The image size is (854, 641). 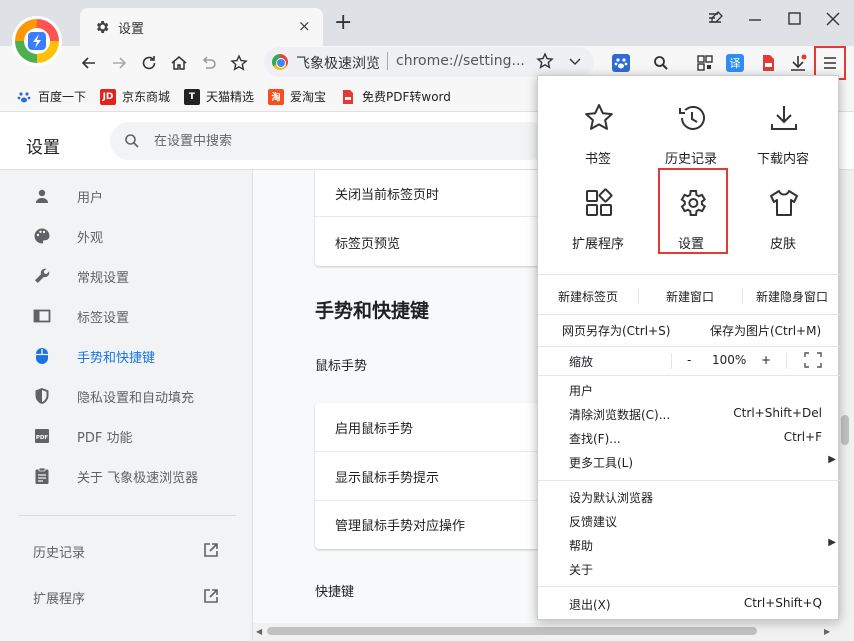 I want to click on search-input, so click(x=344, y=141).